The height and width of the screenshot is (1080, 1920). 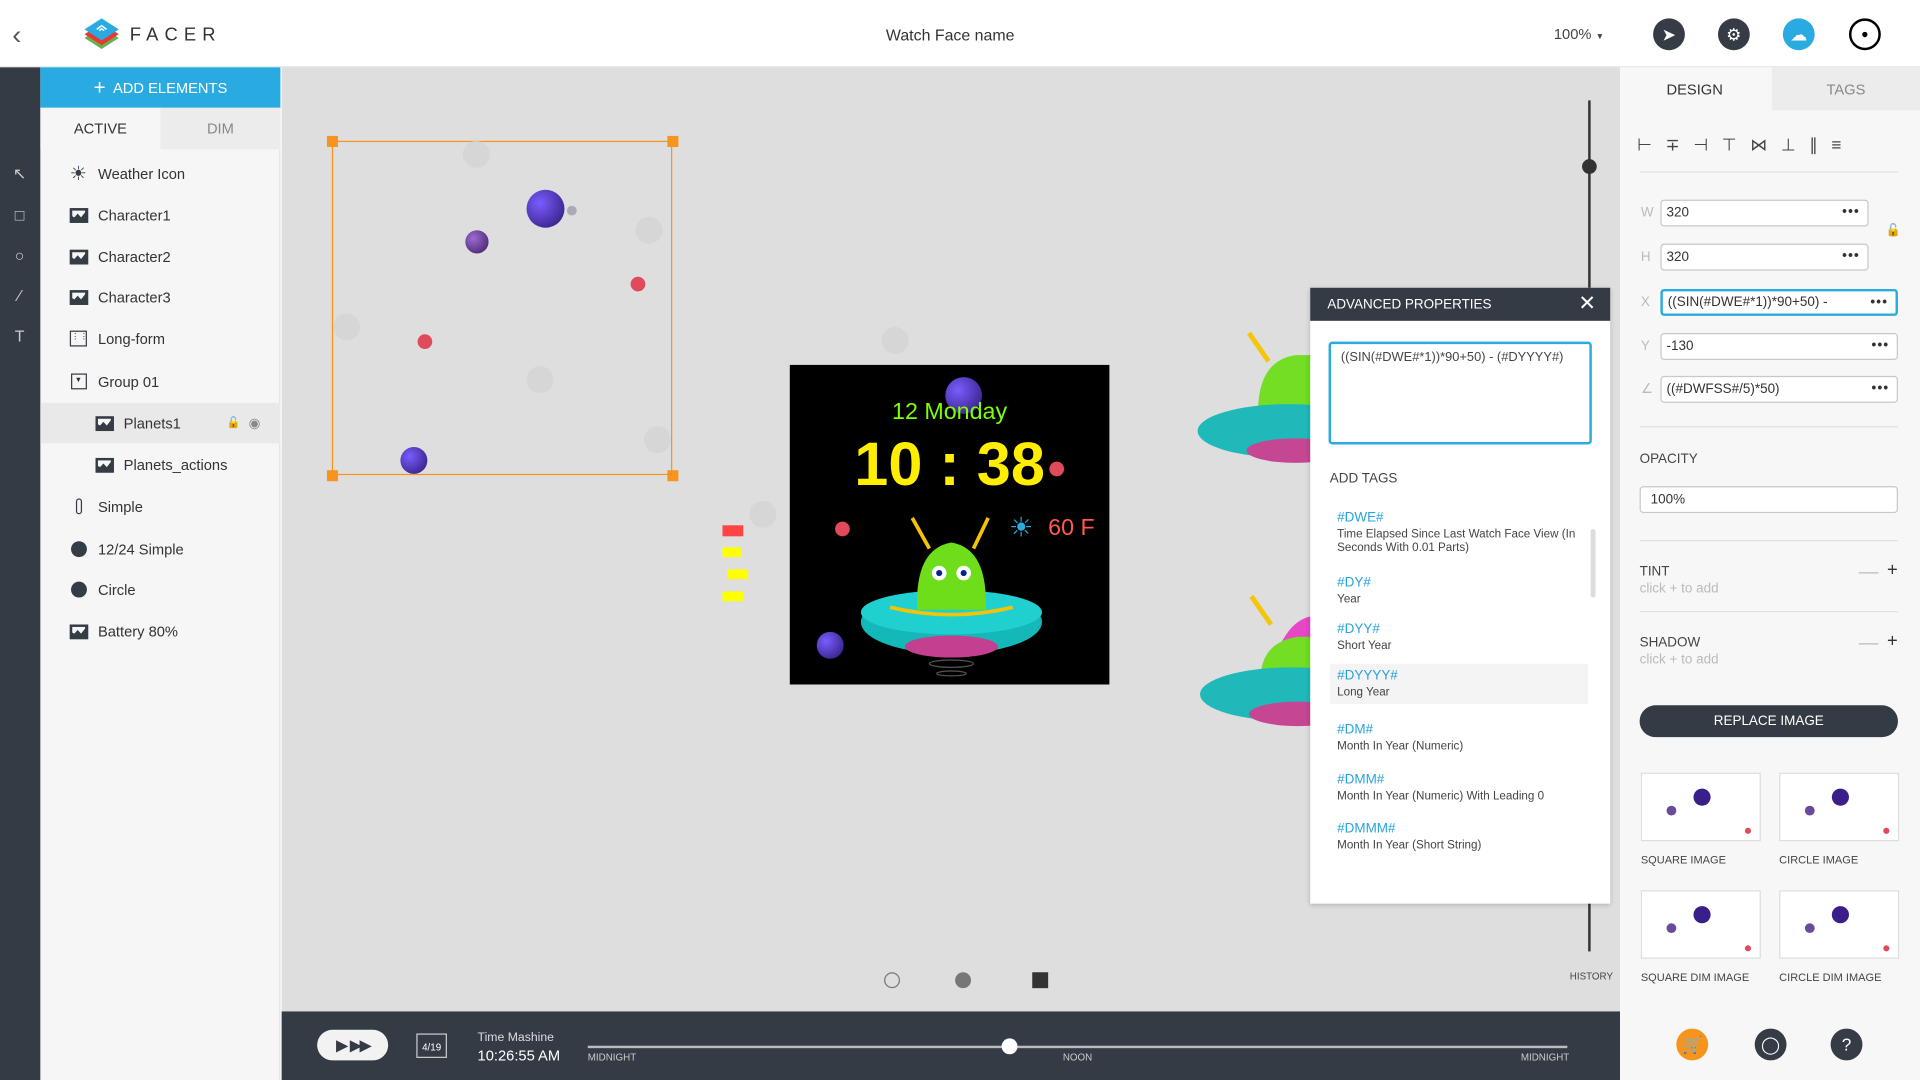 I want to click on layer-label: Character1, so click(x=134, y=215).